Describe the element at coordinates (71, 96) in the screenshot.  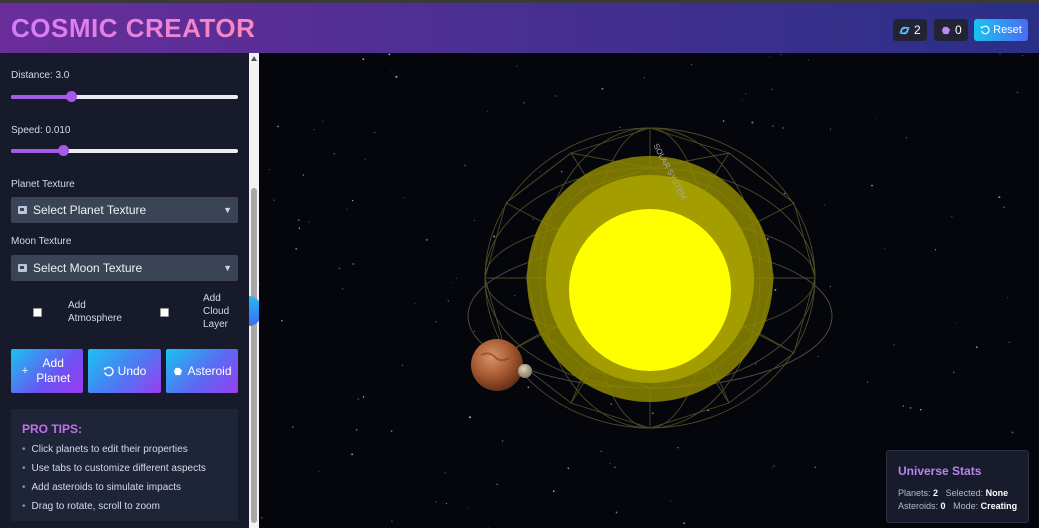
I see `distance-slider-knob` at that location.